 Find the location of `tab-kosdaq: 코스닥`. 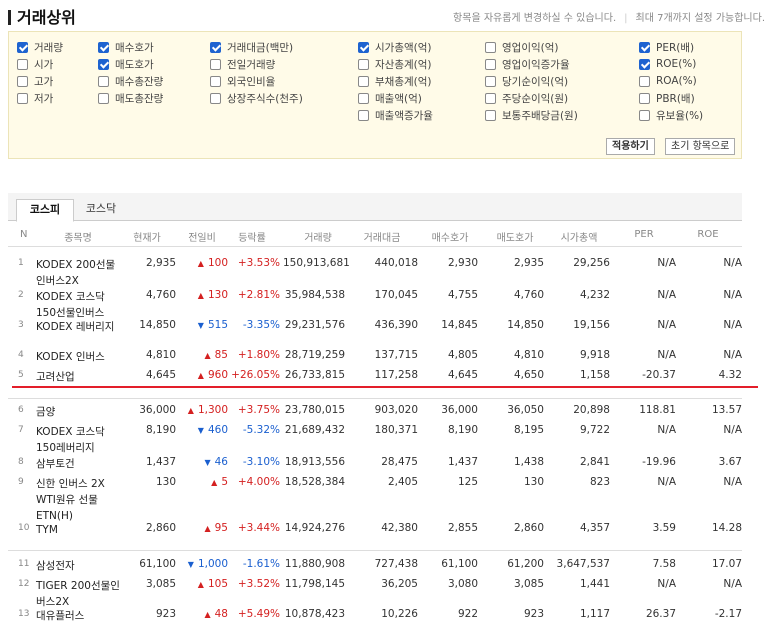

tab-kosdaq: 코스닥 is located at coordinates (101, 210).